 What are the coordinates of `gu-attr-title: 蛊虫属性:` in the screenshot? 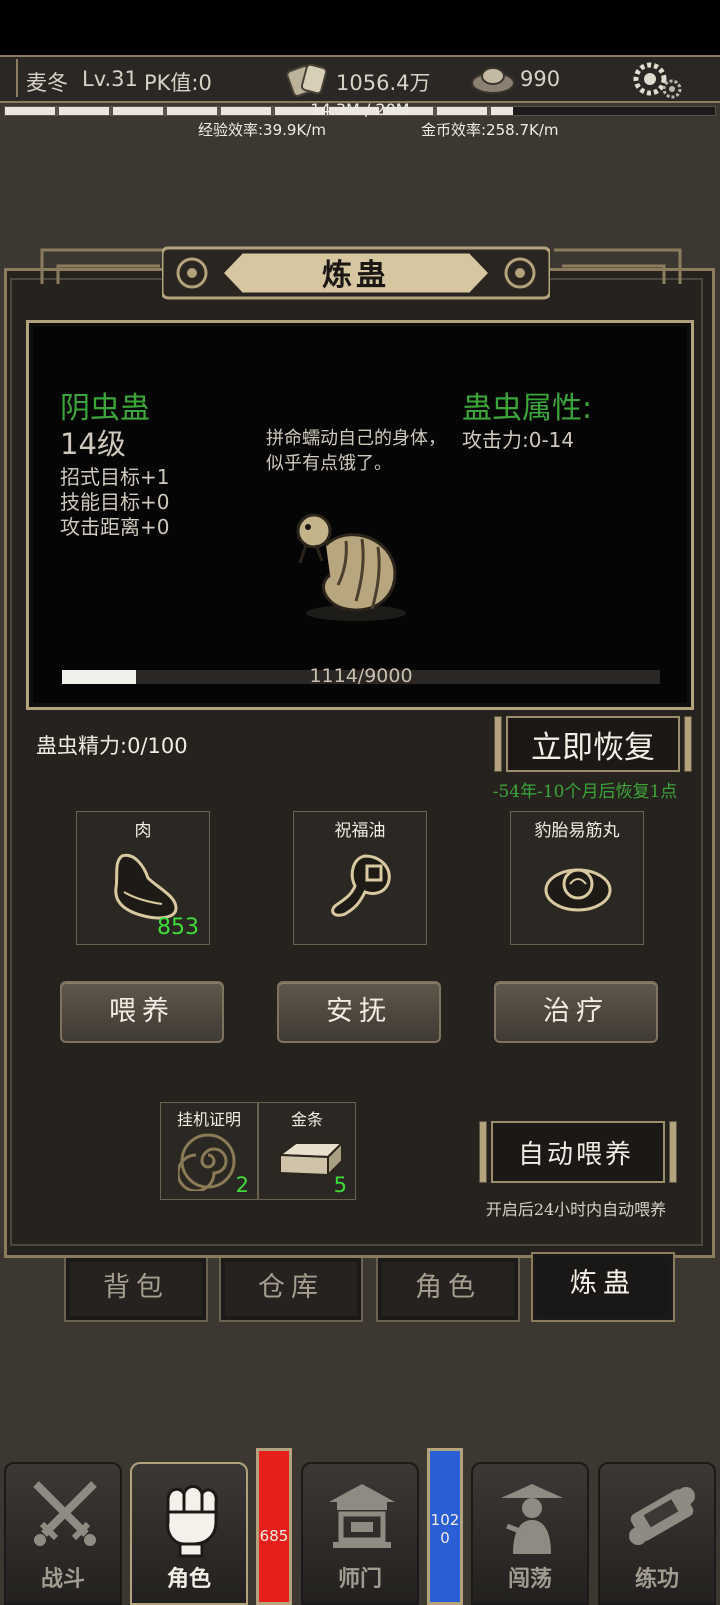 It's located at (527, 408).